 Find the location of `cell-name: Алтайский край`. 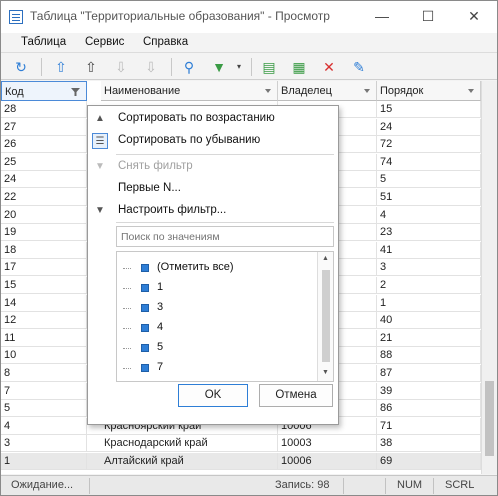

cell-name: Алтайский край is located at coordinates (189, 461).